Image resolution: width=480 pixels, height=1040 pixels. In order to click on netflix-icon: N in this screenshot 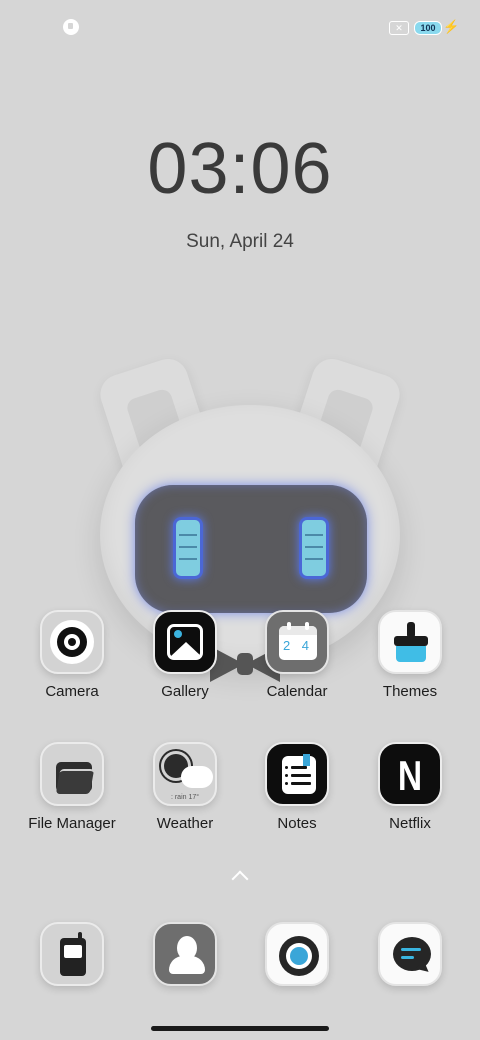, I will do `click(410, 774)`.